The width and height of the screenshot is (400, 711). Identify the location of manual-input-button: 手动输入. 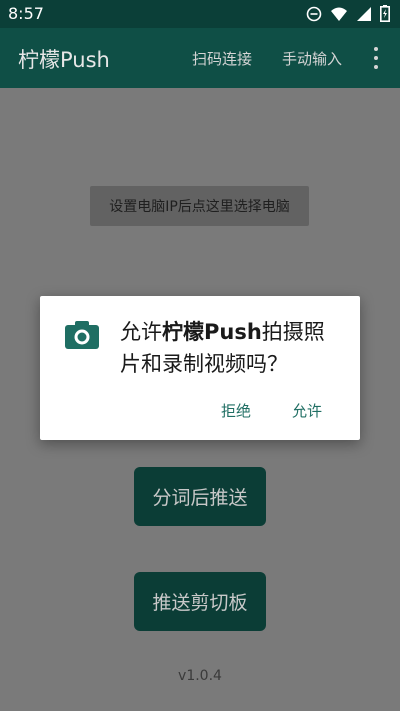
(312, 58).